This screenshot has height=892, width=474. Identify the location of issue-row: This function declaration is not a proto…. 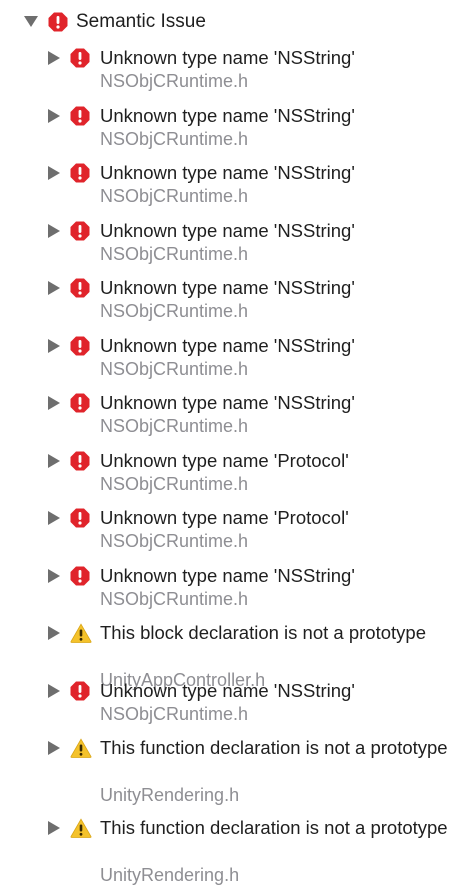
(237, 774).